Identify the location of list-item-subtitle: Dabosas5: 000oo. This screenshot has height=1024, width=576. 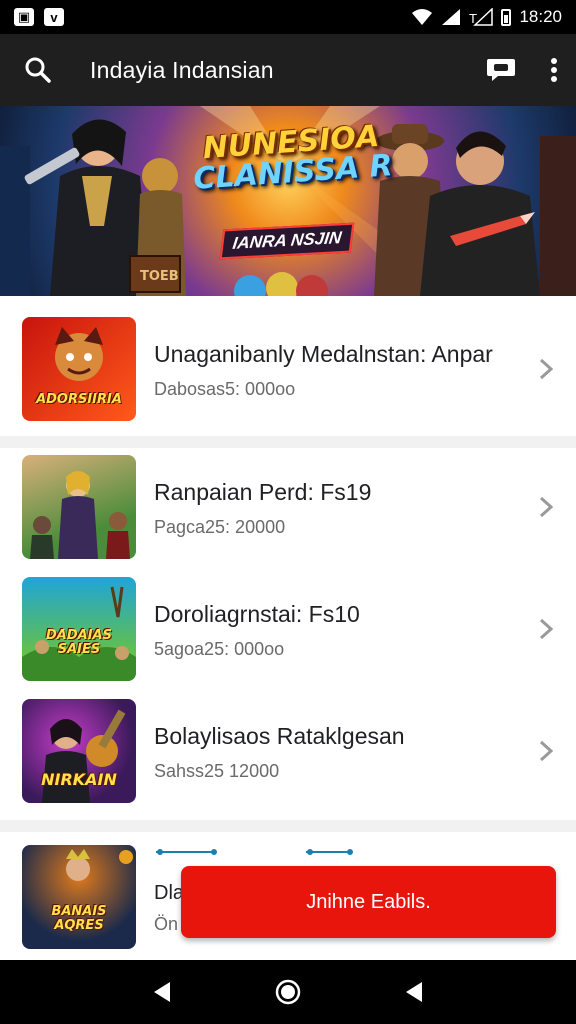
(225, 388).